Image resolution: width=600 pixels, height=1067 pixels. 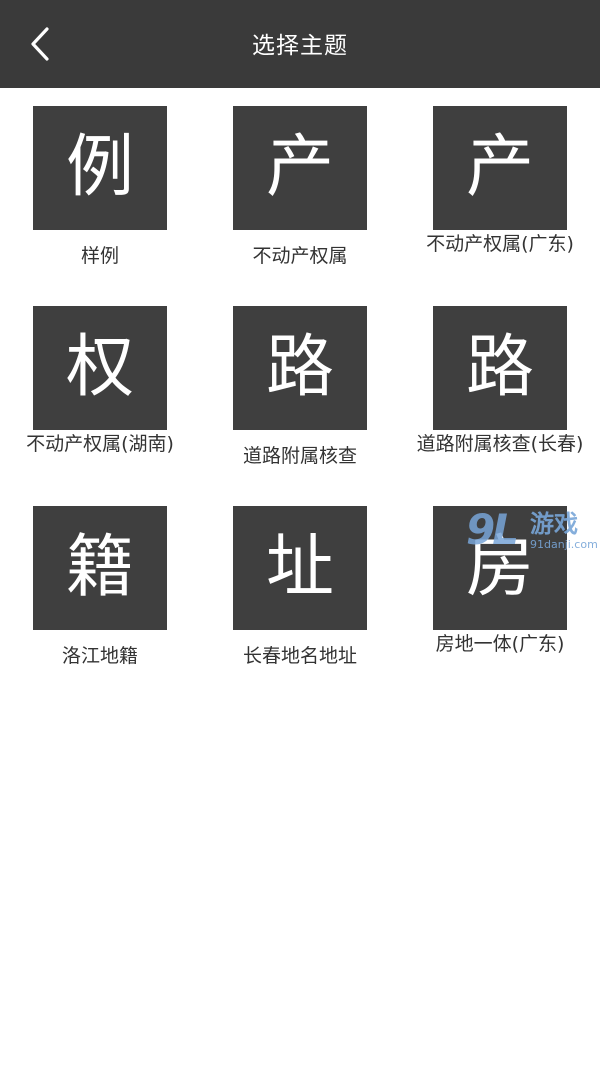 I want to click on theme-label: 不动产权属, so click(x=300, y=255).